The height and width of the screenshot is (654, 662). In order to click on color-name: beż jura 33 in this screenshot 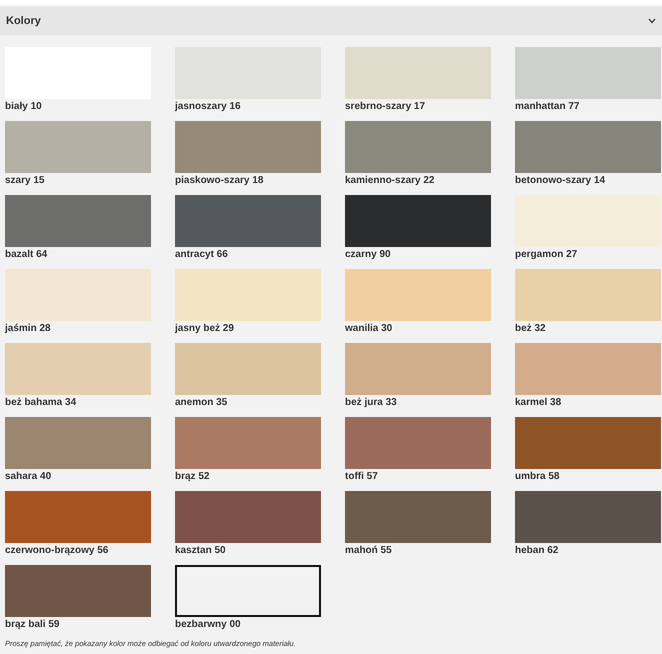, I will do `click(371, 402)`.